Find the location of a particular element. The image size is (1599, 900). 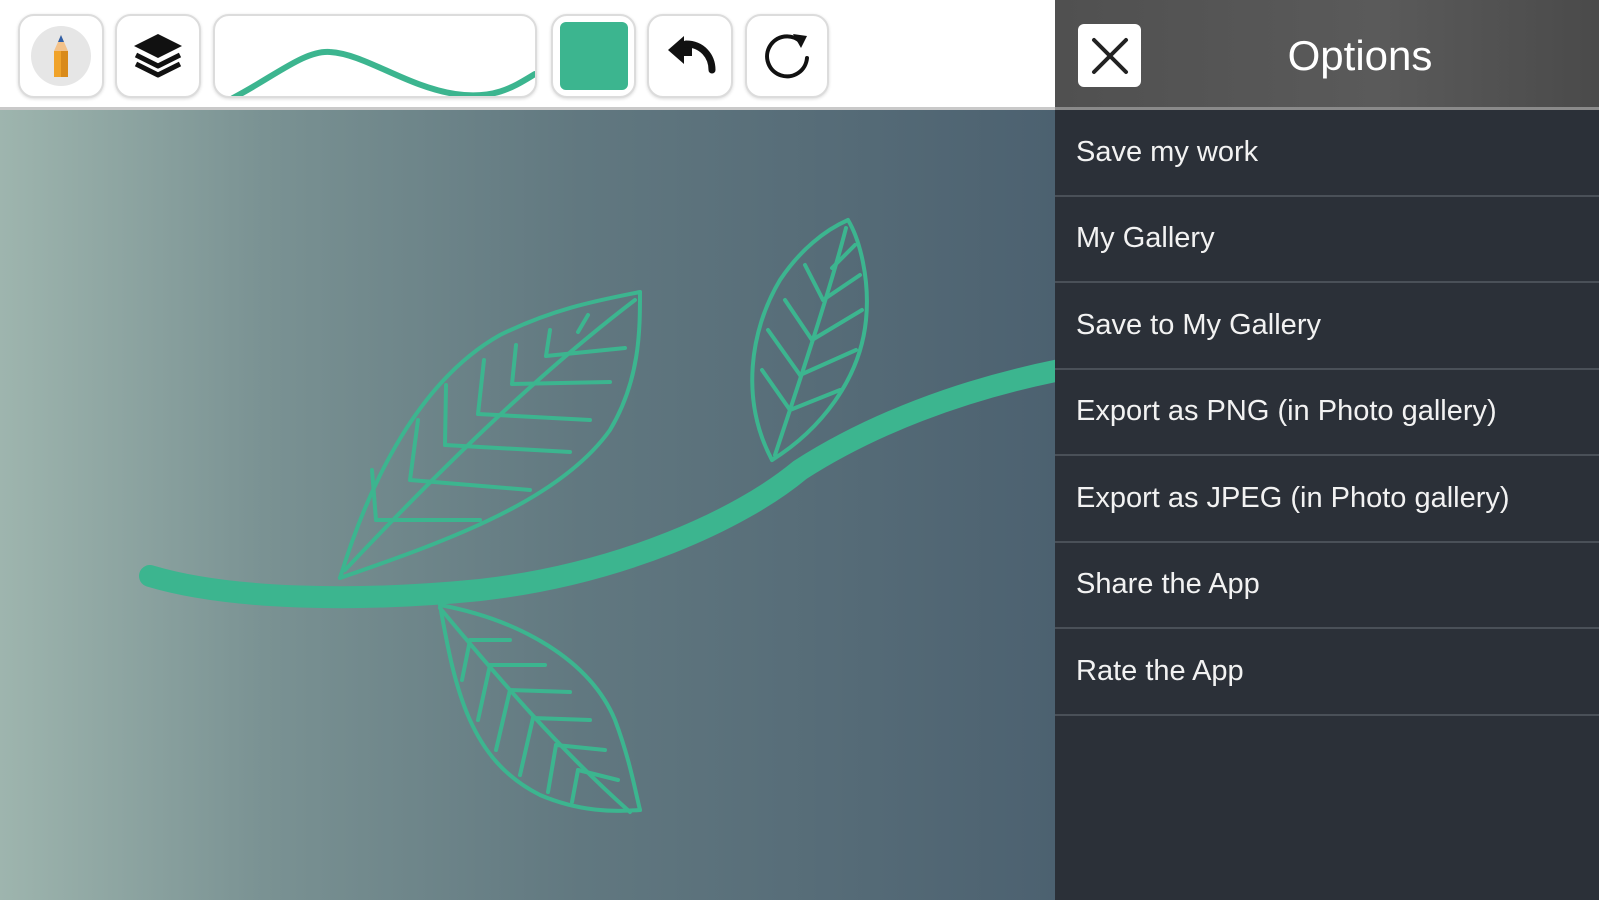

undo-icon is located at coordinates (692, 55).